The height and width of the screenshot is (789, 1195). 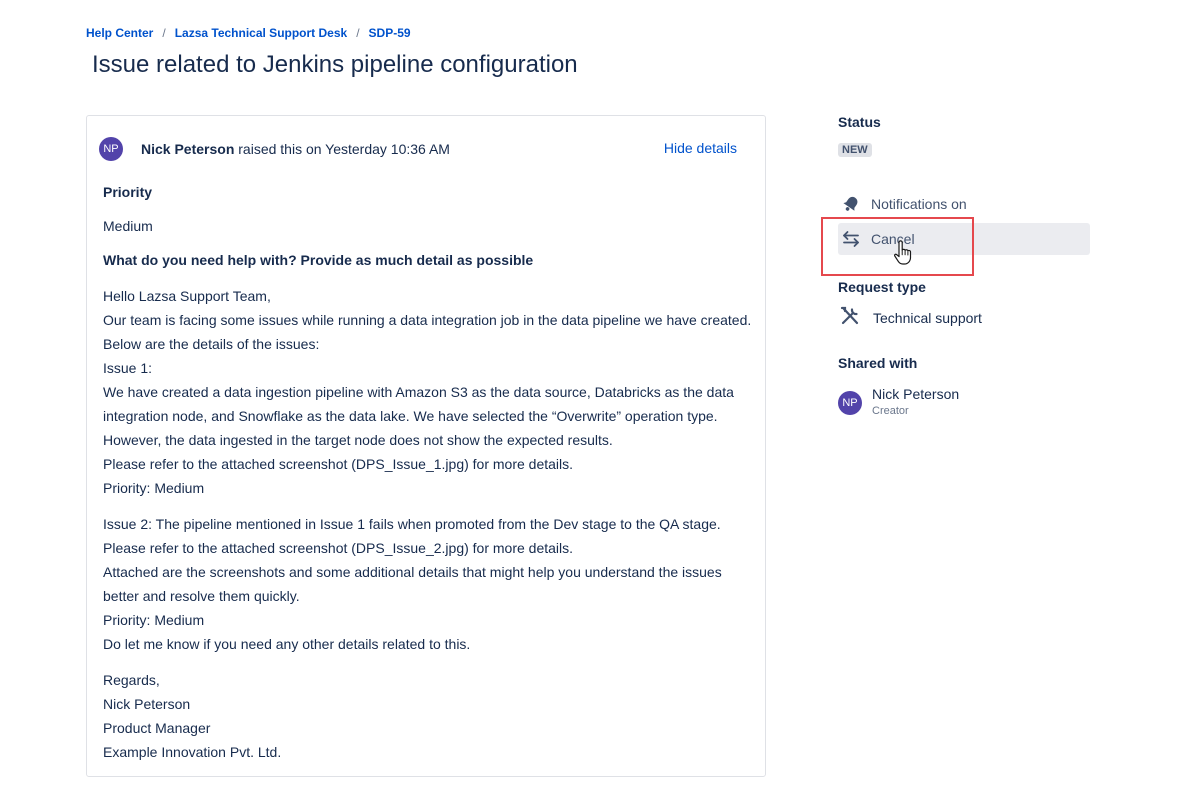 I want to click on notifications-label: Notifications on, so click(x=919, y=204).